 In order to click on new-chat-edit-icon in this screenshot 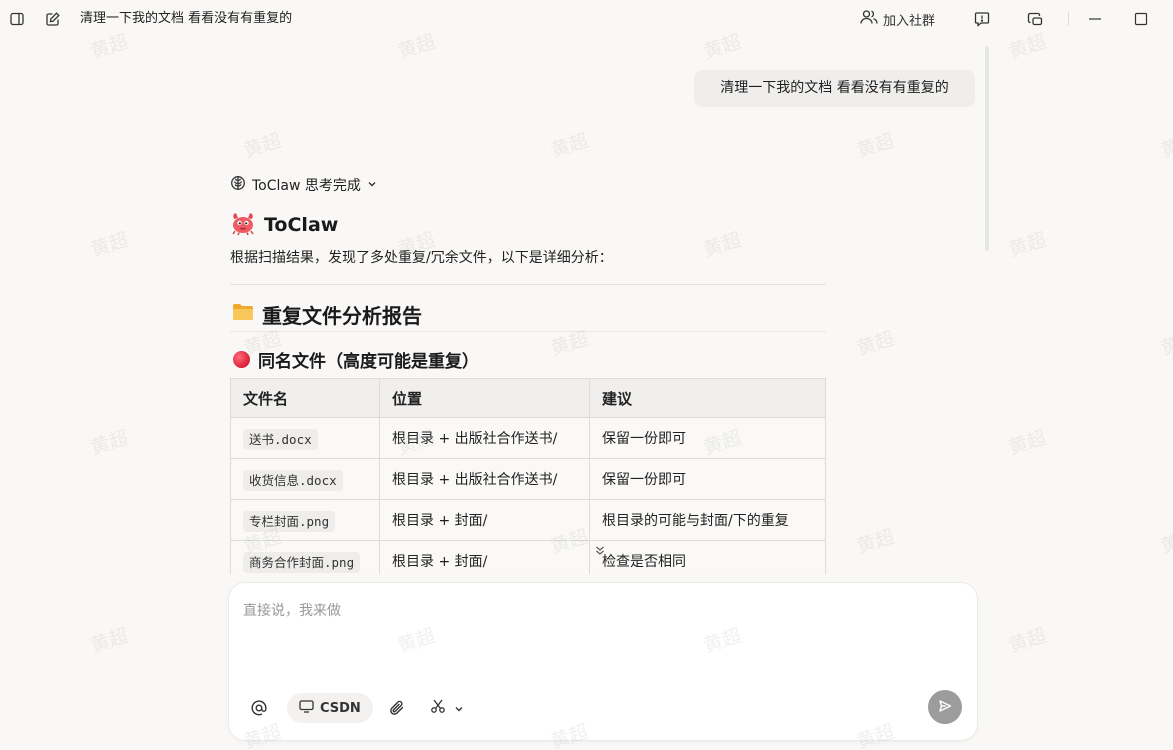, I will do `click(53, 19)`.